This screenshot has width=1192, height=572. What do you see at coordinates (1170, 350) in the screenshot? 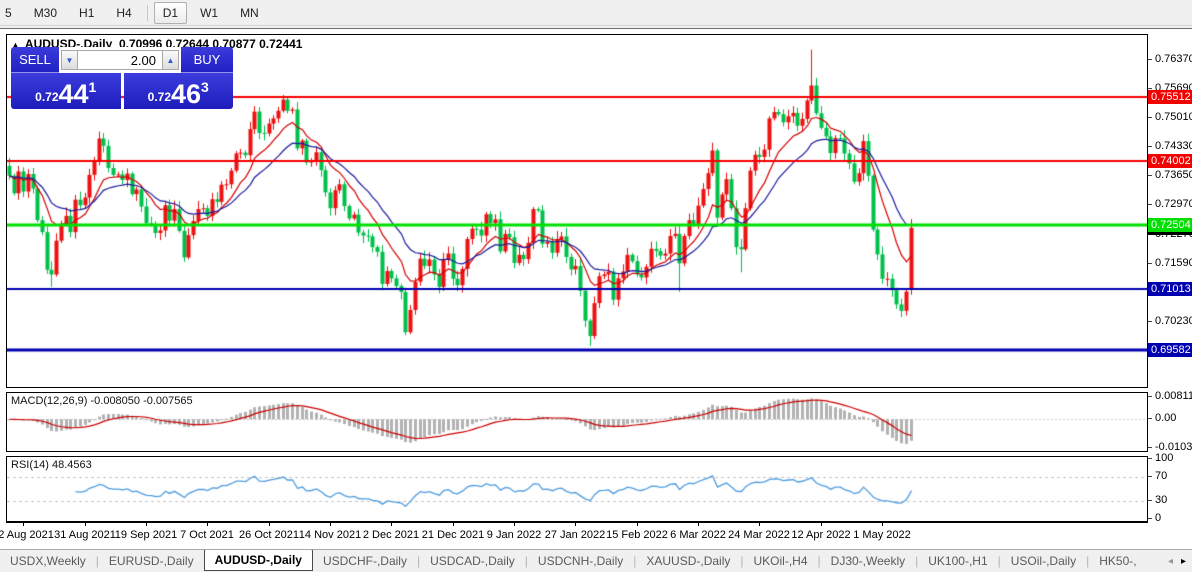
I see `hline-price-badge: 0.69582` at bounding box center [1170, 350].